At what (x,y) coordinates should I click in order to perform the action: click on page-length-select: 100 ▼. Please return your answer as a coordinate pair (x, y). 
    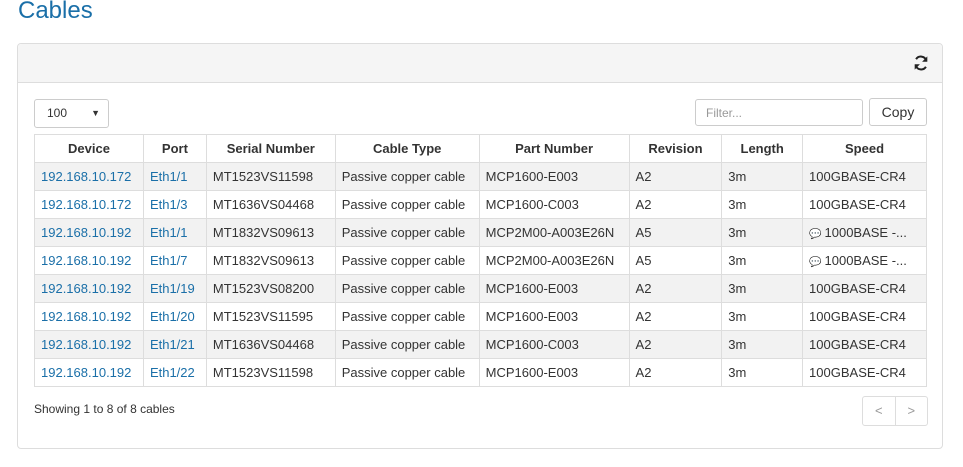
    Looking at the image, I should click on (71, 113).